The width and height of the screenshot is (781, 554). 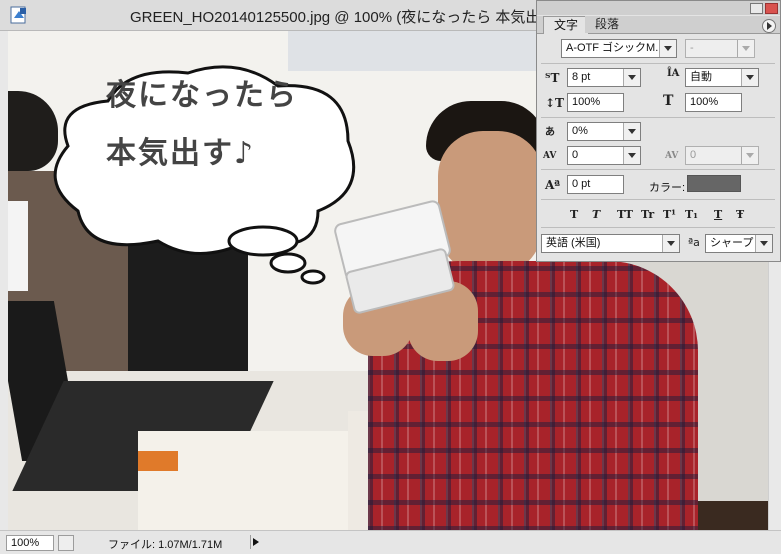 What do you see at coordinates (550, 156) in the screenshot?
I see `kerning-icon: AV` at bounding box center [550, 156].